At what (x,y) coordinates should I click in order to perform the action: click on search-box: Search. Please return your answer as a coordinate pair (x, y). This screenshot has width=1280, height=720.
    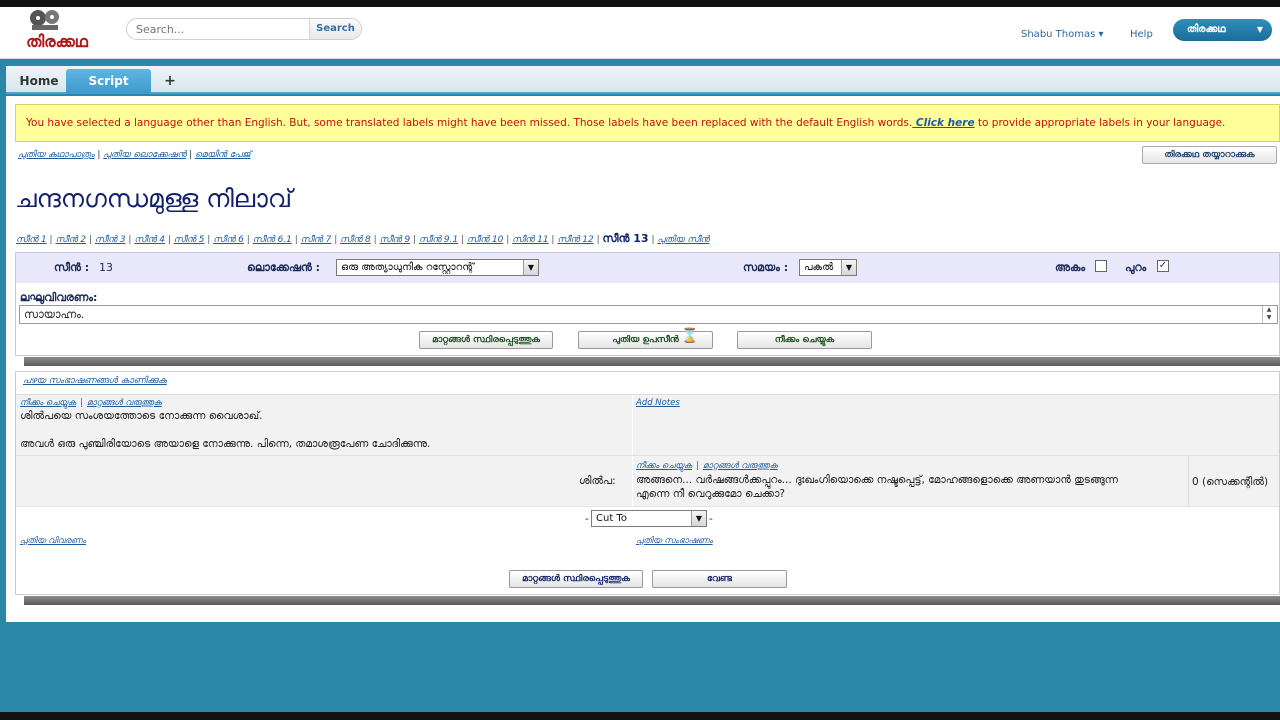
    Looking at the image, I should click on (244, 29).